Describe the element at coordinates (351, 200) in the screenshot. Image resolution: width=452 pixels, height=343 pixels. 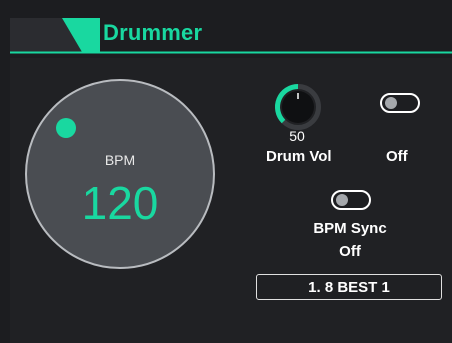
I see `bpm-sync-toggle` at that location.